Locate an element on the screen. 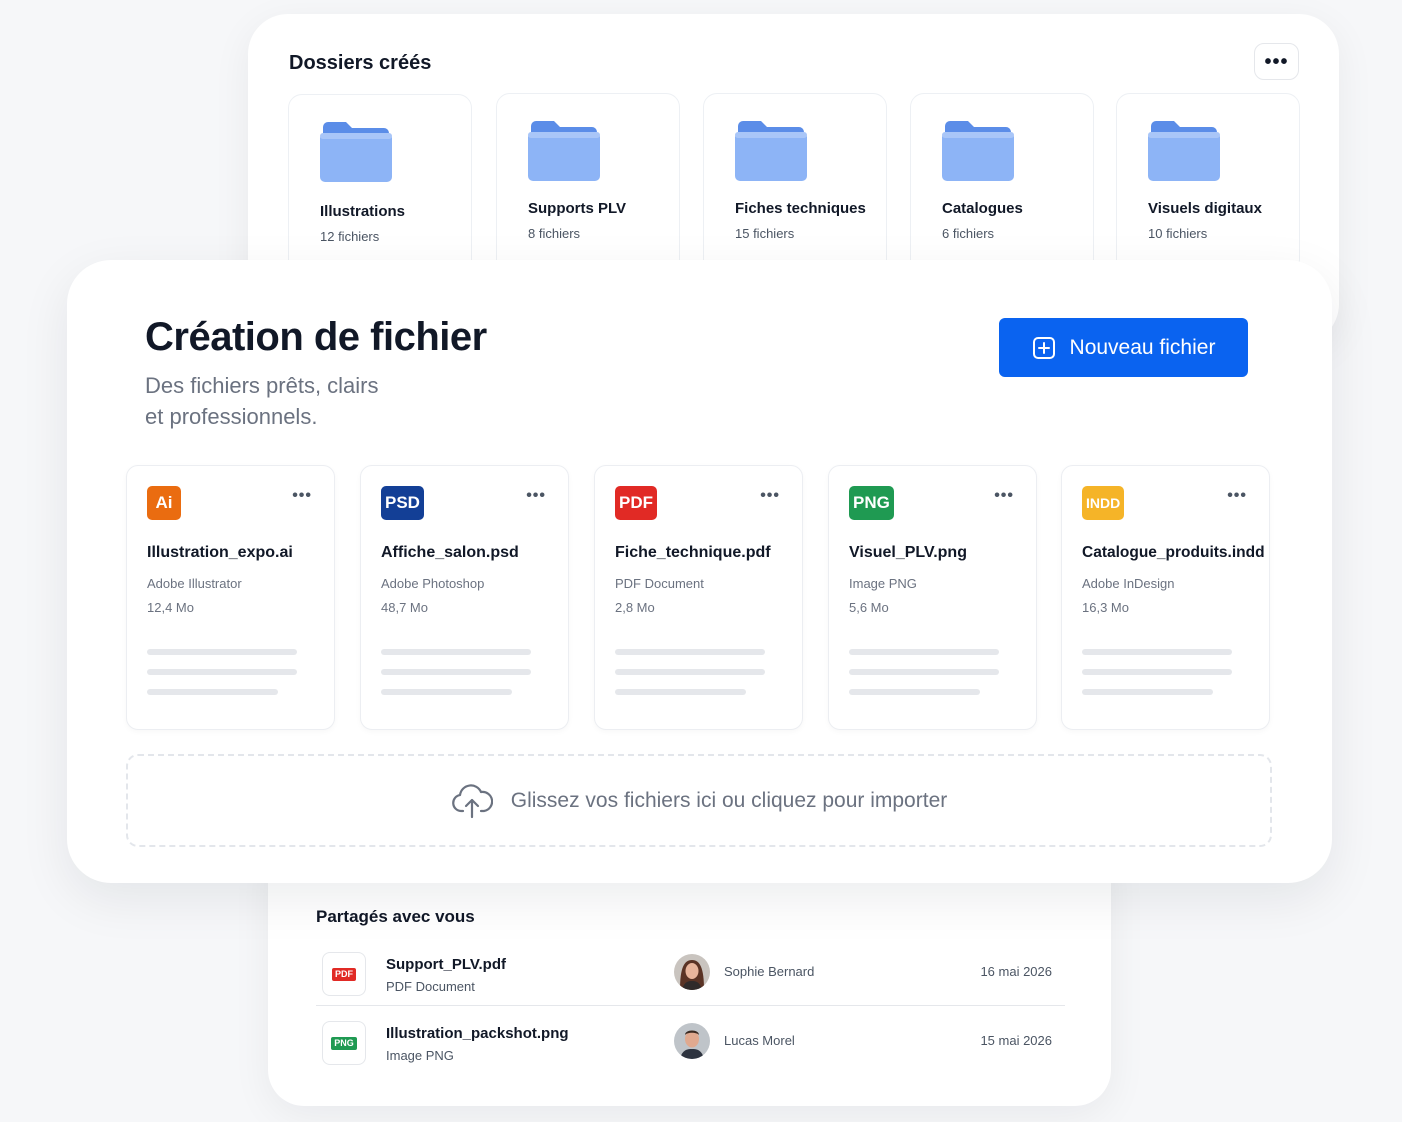 This screenshot has height=1122, width=1402. shared-file-name: Illustration_packshot.png is located at coordinates (477, 1033).